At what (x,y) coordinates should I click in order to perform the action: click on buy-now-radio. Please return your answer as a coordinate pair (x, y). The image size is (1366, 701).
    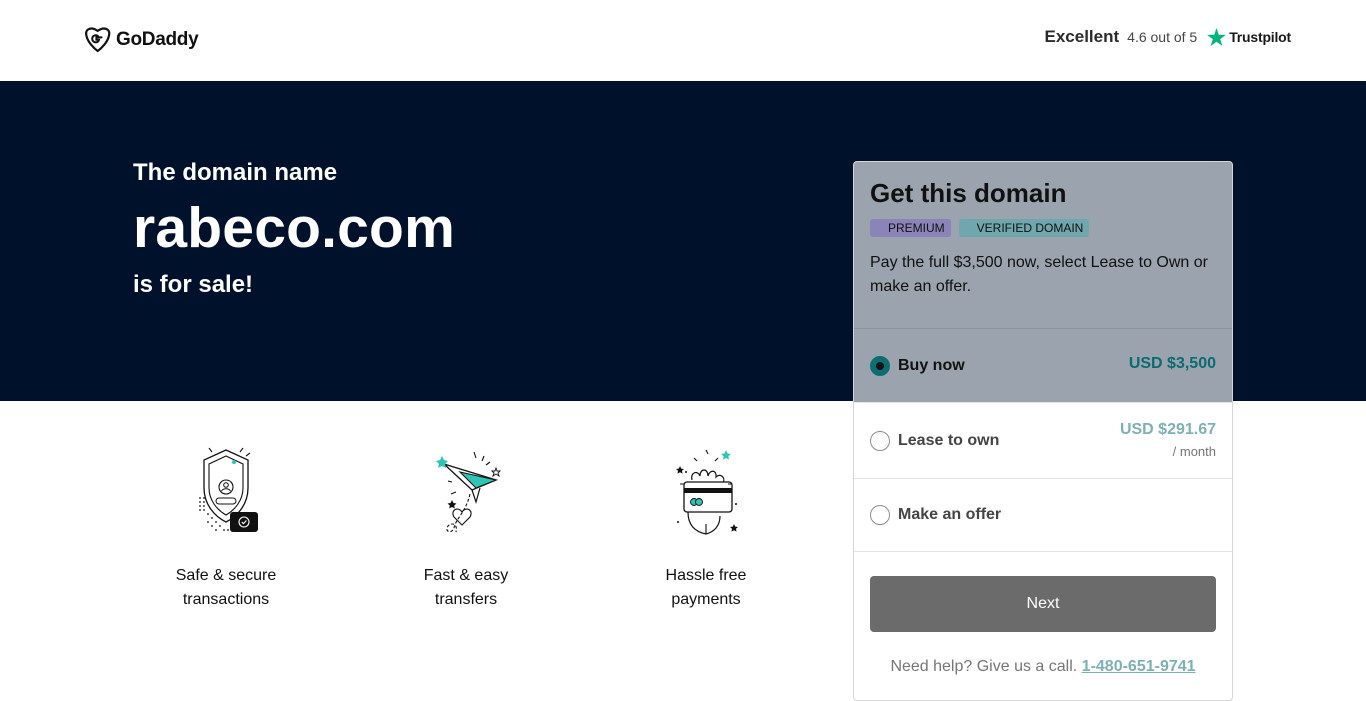
    Looking at the image, I should click on (880, 365).